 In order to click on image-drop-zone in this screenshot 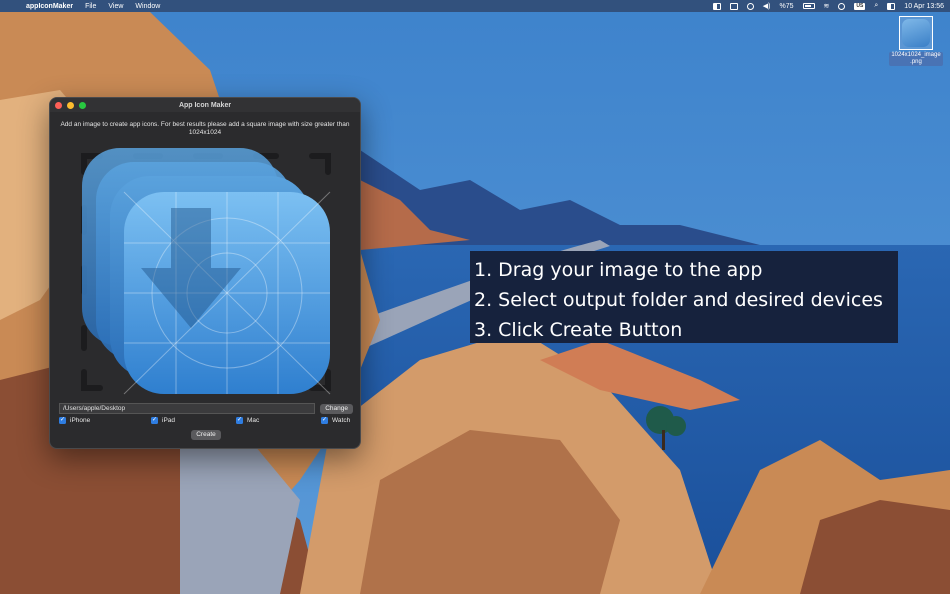, I will do `click(206, 272)`.